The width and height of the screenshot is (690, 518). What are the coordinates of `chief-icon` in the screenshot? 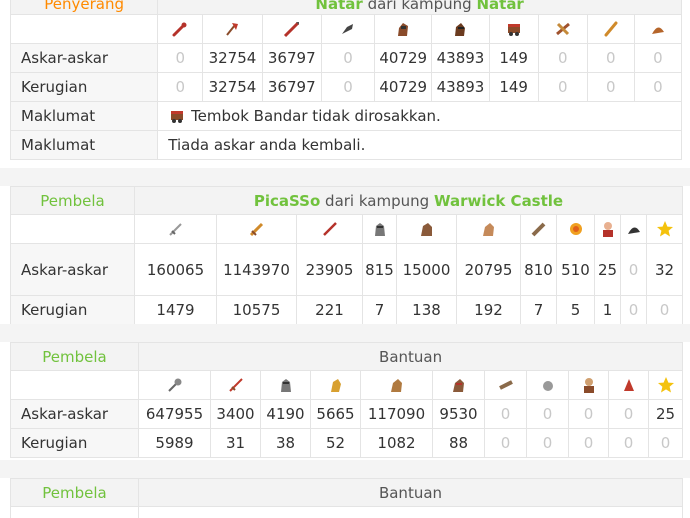 It's located at (588, 386).